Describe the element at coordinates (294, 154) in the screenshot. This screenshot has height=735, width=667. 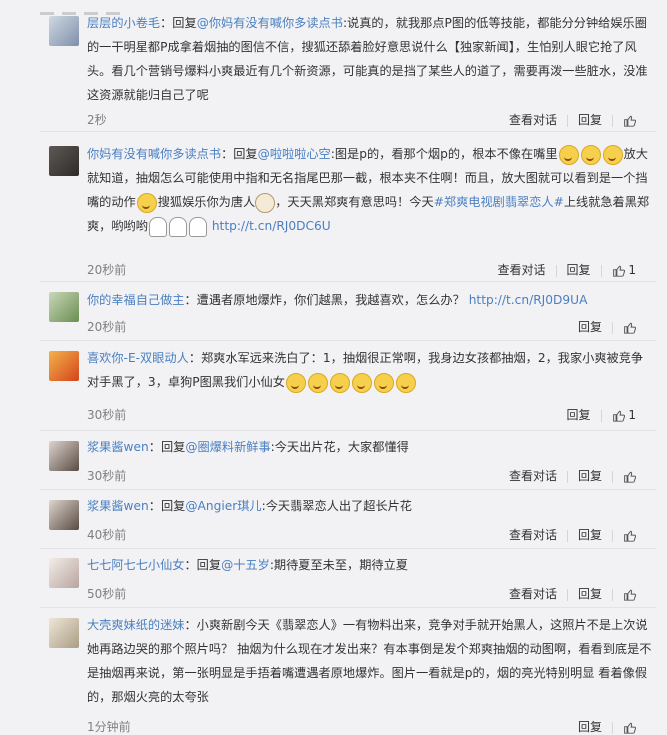
I see `mention-link: @啦啦啦心空` at that location.